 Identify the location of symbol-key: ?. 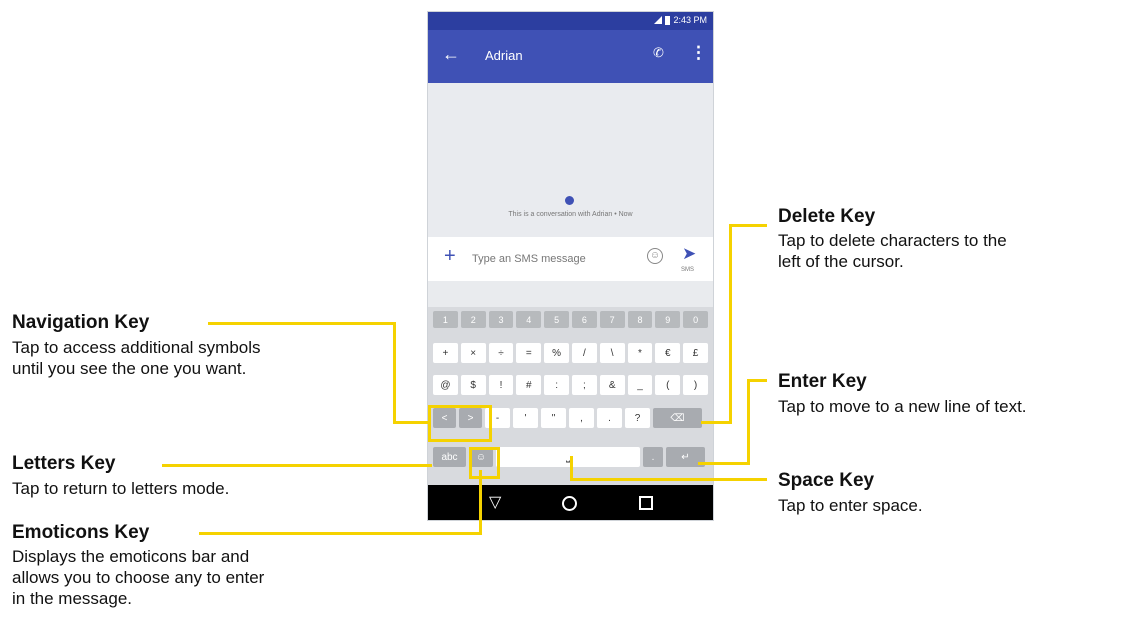
(637, 418).